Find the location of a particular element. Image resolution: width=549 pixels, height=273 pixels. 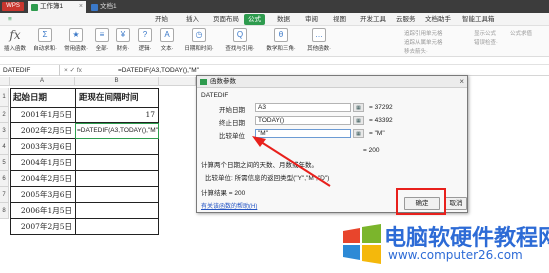

windows-logo-icon is located at coordinates (362, 244).